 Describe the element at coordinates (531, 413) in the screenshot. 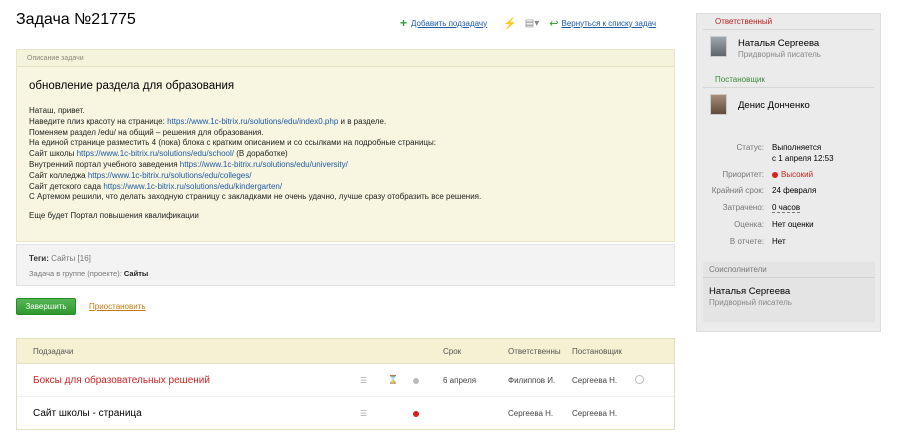

I see `subtask-responsible: Сергеева Н.` at that location.